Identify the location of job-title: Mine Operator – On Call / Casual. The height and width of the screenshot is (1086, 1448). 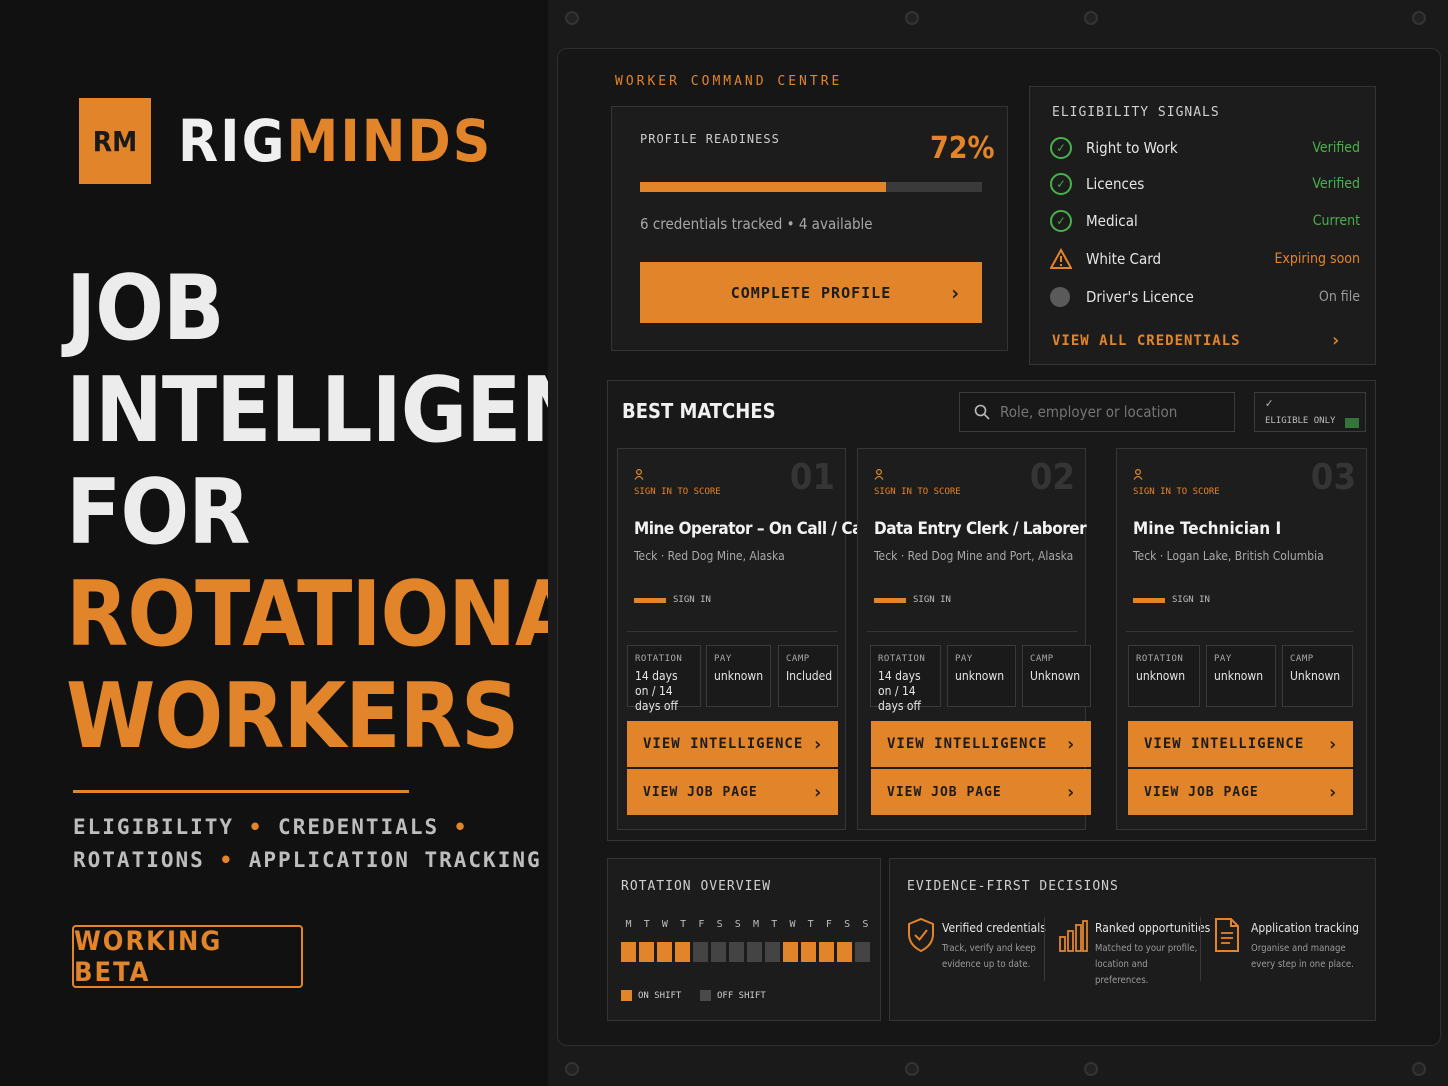
(765, 529).